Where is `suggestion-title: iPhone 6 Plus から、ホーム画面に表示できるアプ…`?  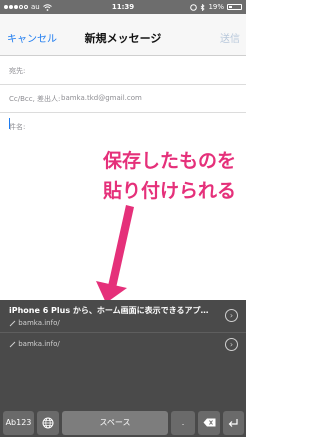 suggestion-title: iPhone 6 Plus から、ホーム画面に表示できるアプ… is located at coordinates (109, 310).